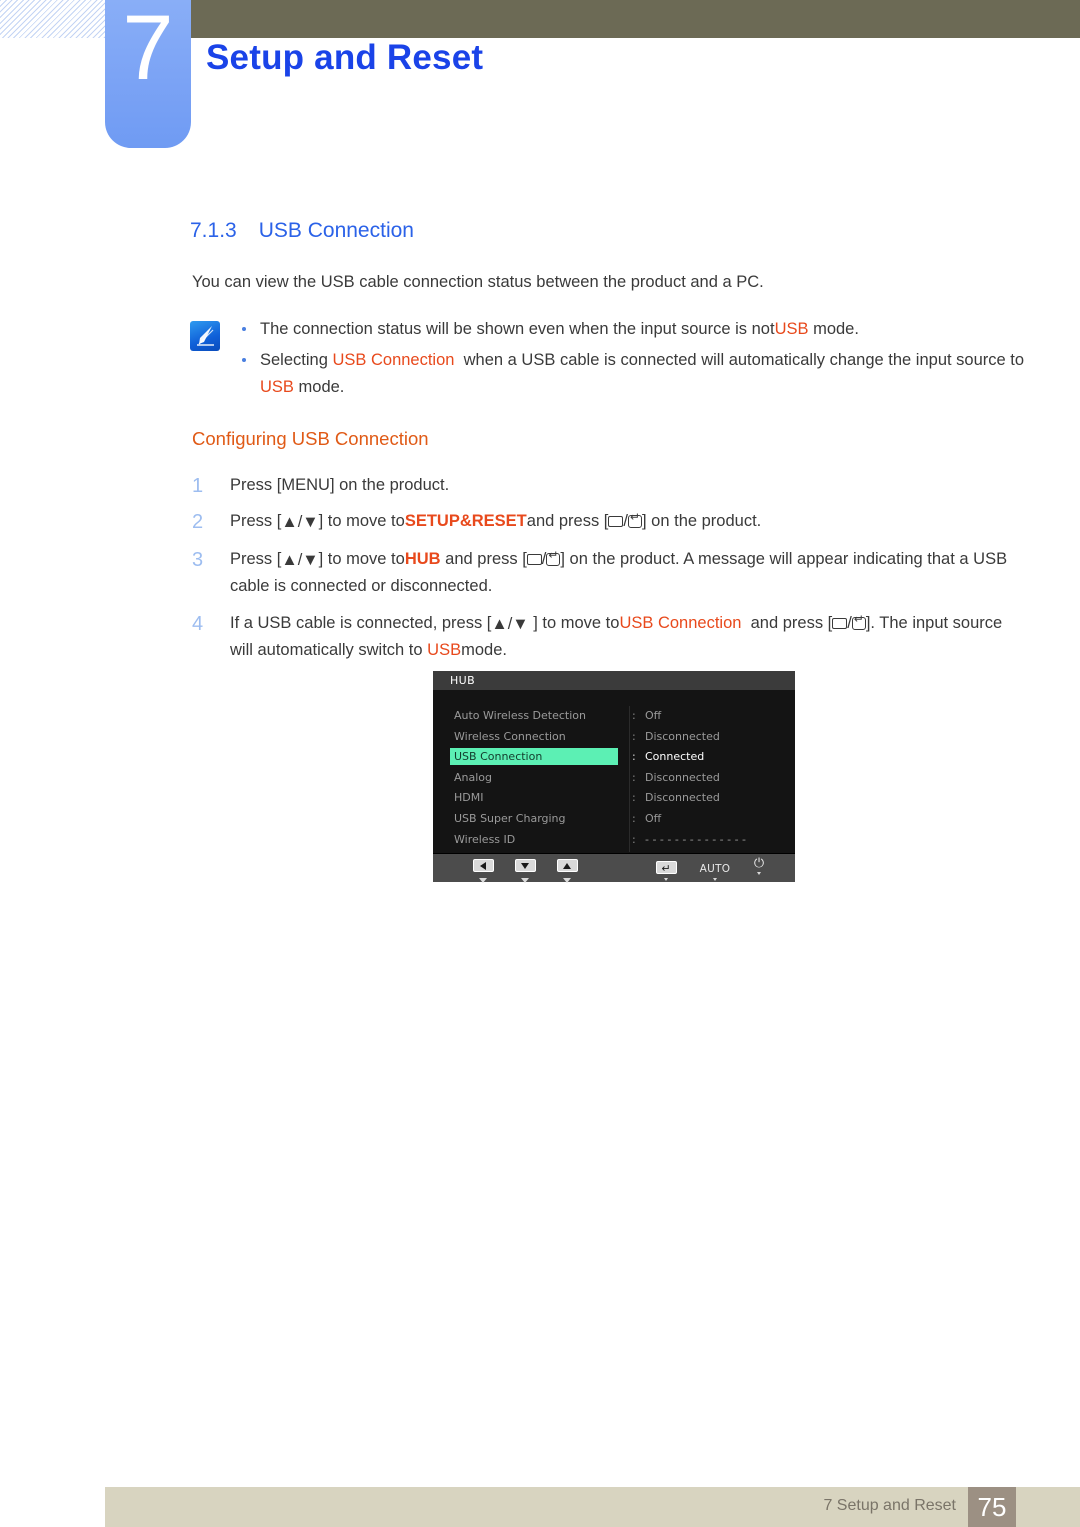  Describe the element at coordinates (614, 868) in the screenshot. I see `osd-button-bar: ↵ AUTO ⏻` at that location.